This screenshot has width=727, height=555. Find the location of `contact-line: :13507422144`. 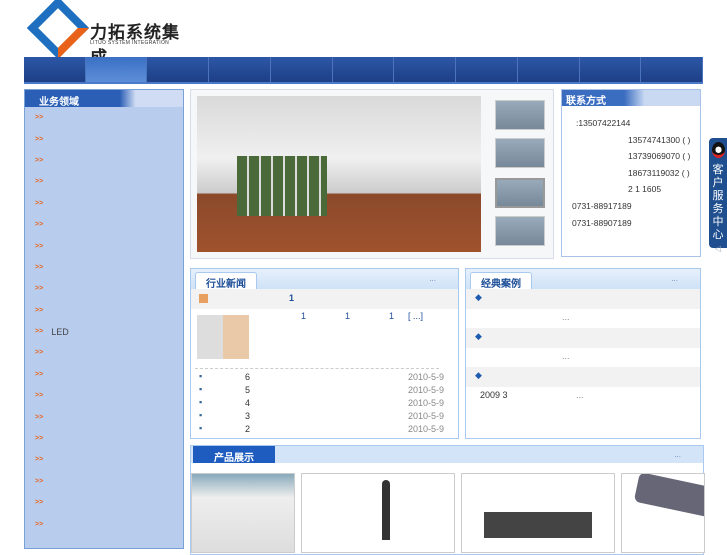

contact-line: :13507422144 is located at coordinates (603, 123).